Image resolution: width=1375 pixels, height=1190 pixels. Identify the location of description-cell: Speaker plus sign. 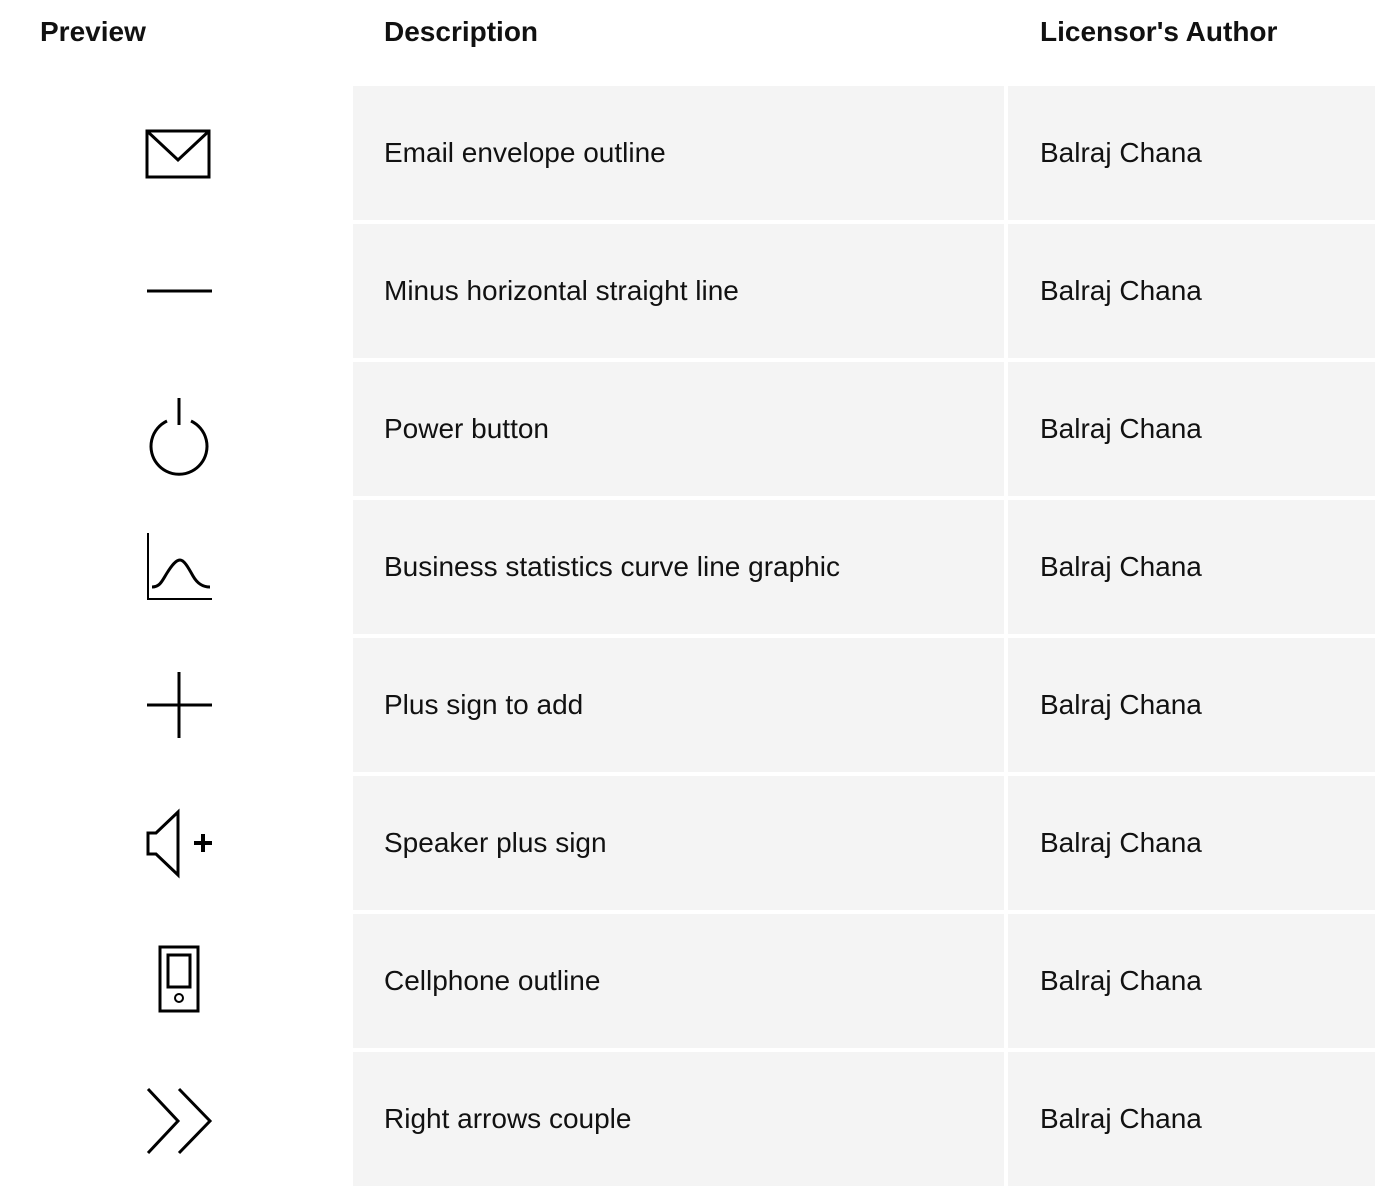
(678, 843).